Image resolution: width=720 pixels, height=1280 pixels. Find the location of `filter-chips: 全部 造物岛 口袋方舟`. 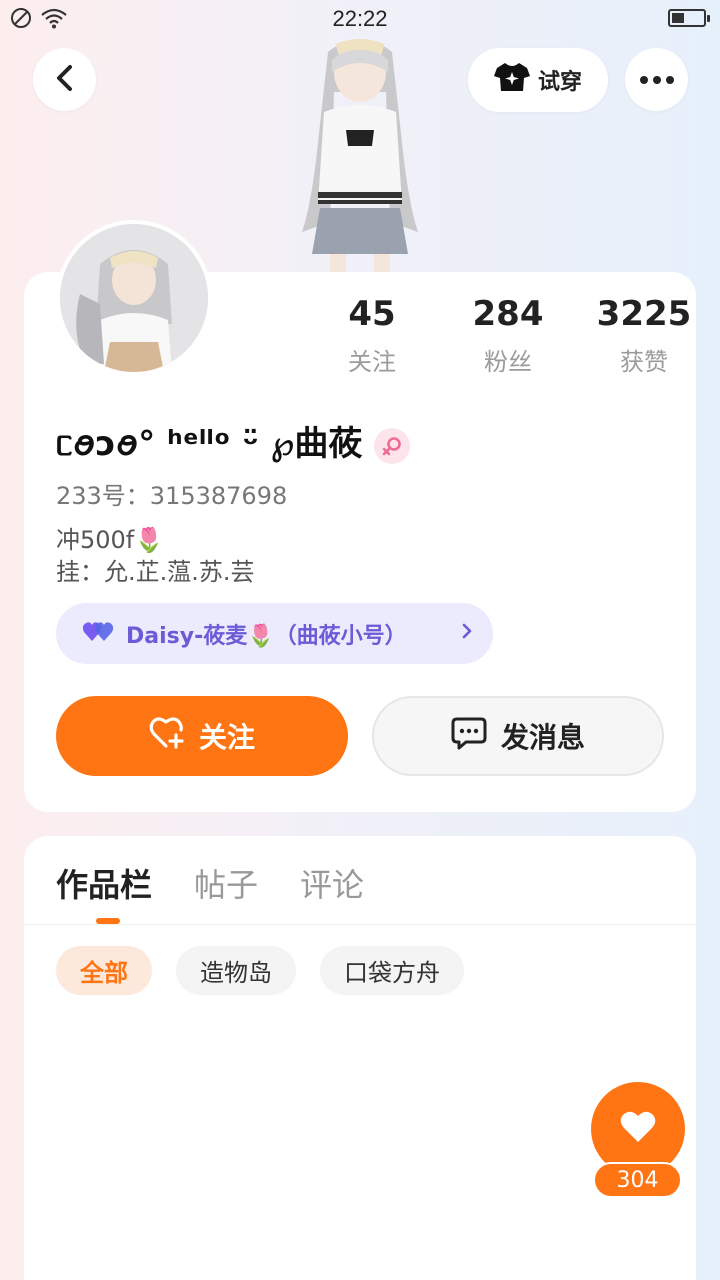

filter-chips: 全部 造物岛 口袋方舟 is located at coordinates (260, 970).